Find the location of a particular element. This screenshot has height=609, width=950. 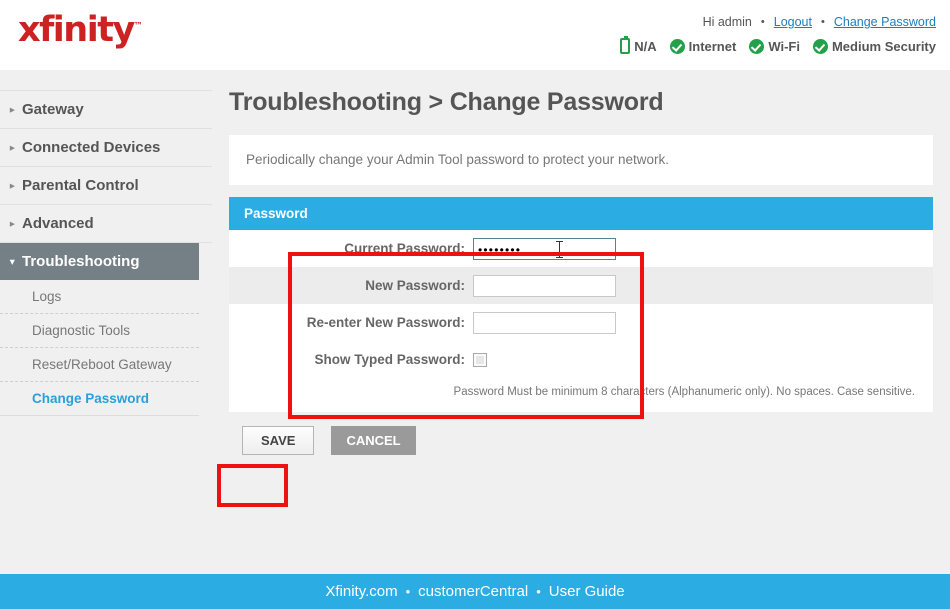

sidebar-subitem-reset-reboot-gateway: Reset/Reboot Gateway is located at coordinates (99, 365).